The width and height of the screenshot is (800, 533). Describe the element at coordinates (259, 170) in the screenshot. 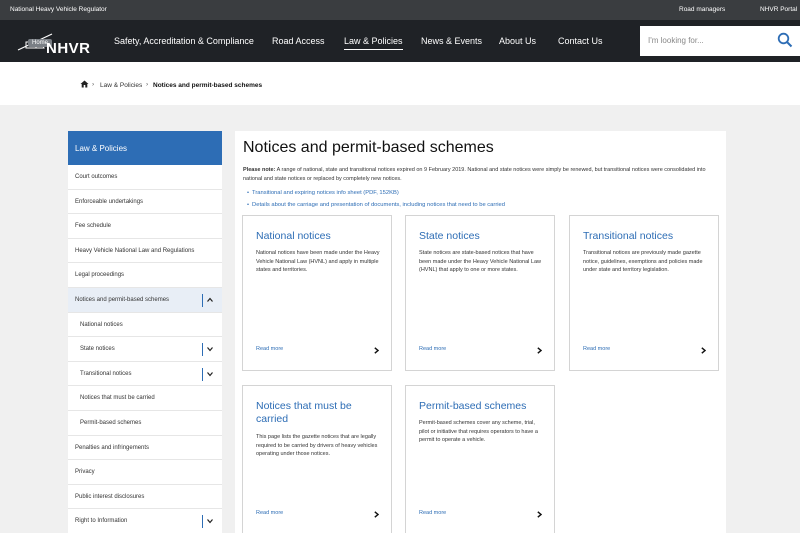

I see `note-label: Please note:` at that location.